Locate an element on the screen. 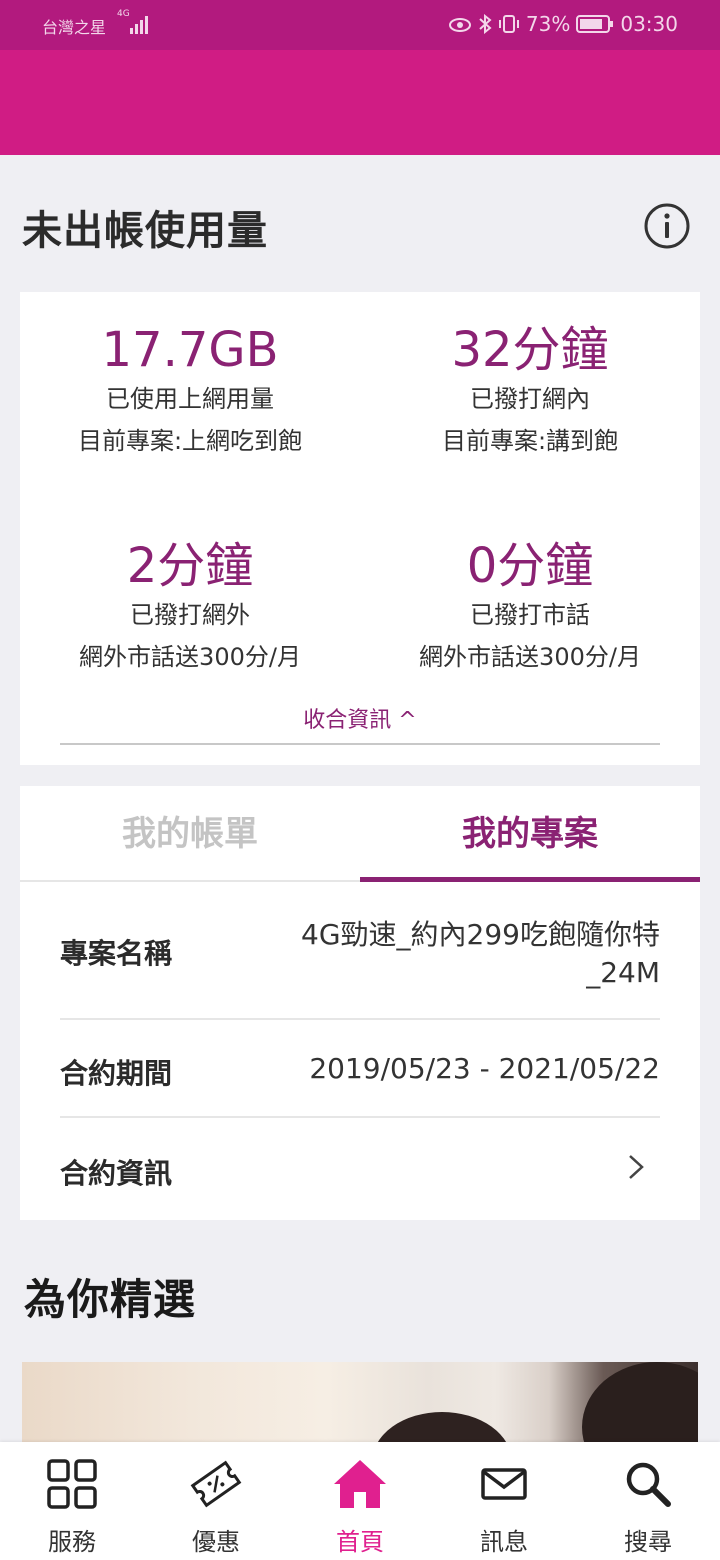 Image resolution: width=720 pixels, height=1560 pixels. collapse-info-button: 收合資訊 ^ is located at coordinates (360, 718).